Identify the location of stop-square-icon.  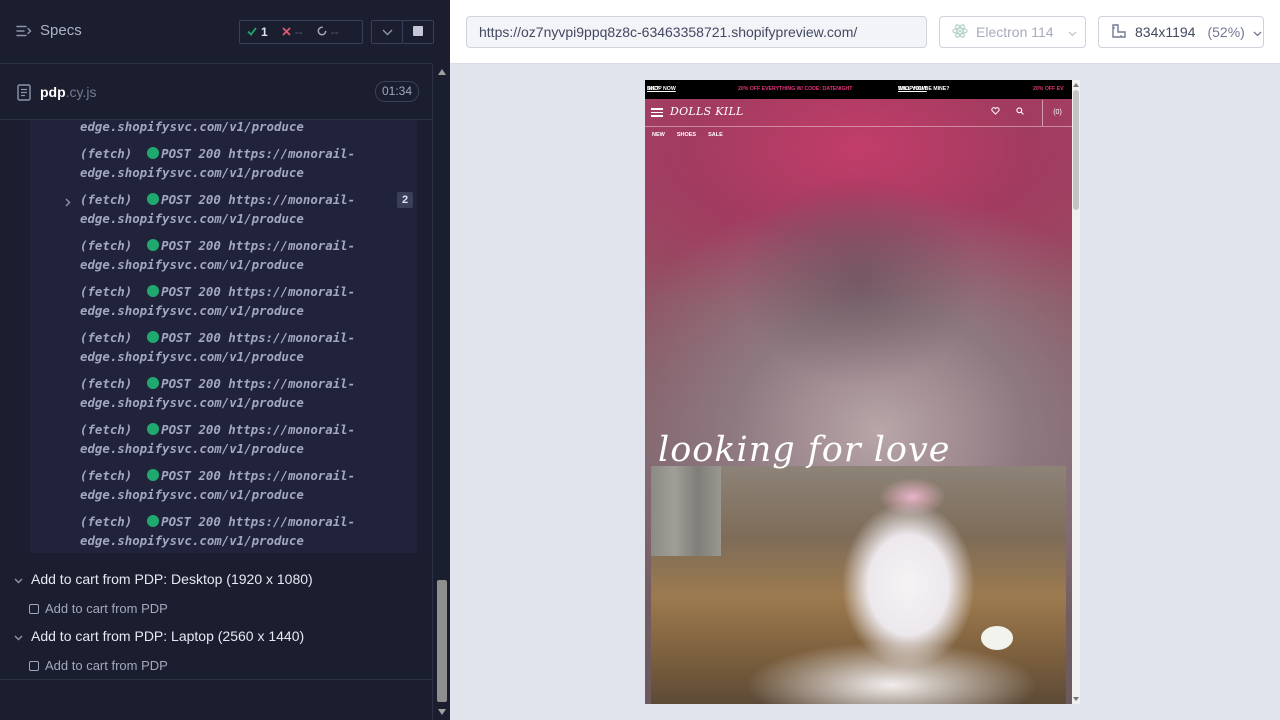
(417, 32).